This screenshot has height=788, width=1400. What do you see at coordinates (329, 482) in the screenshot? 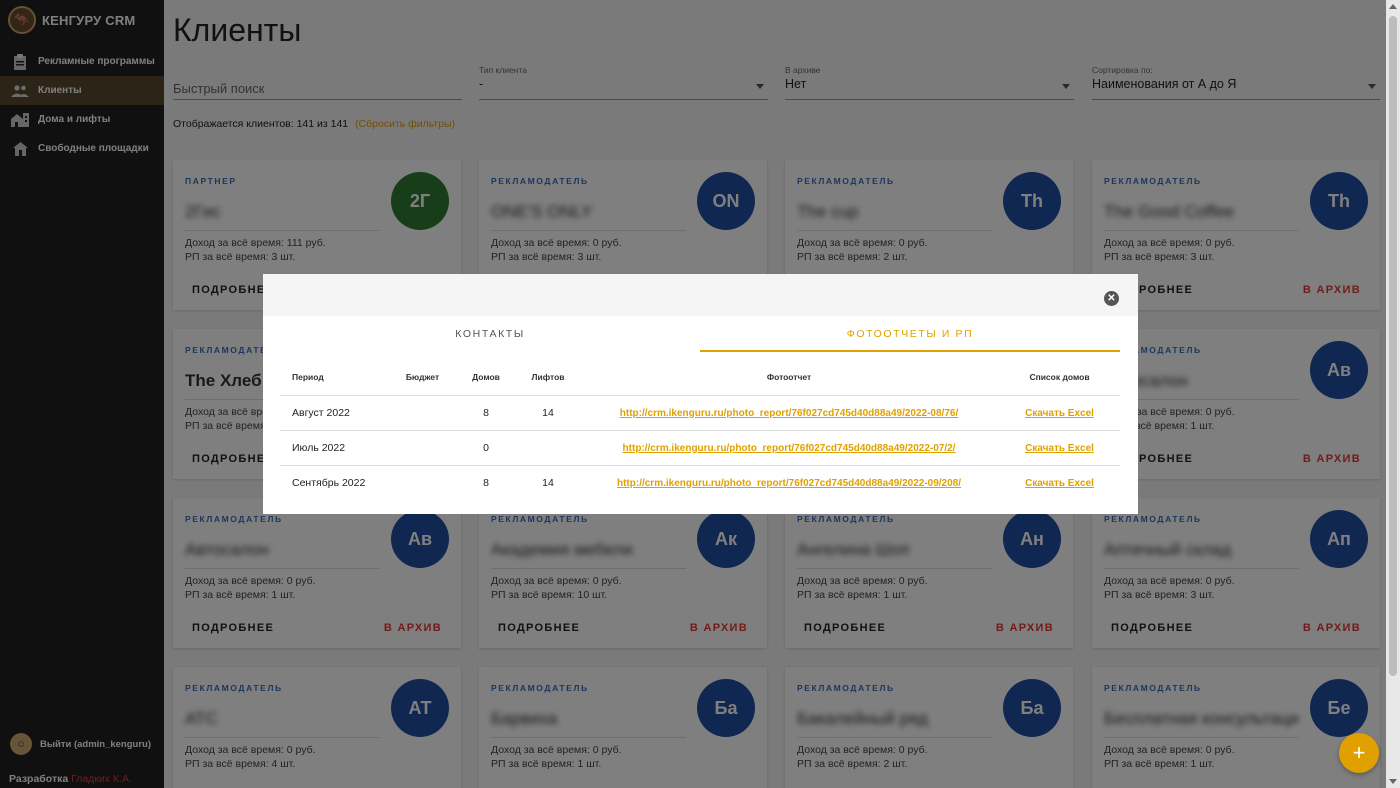
I see `period-cell: Сентябрь 2022` at bounding box center [329, 482].